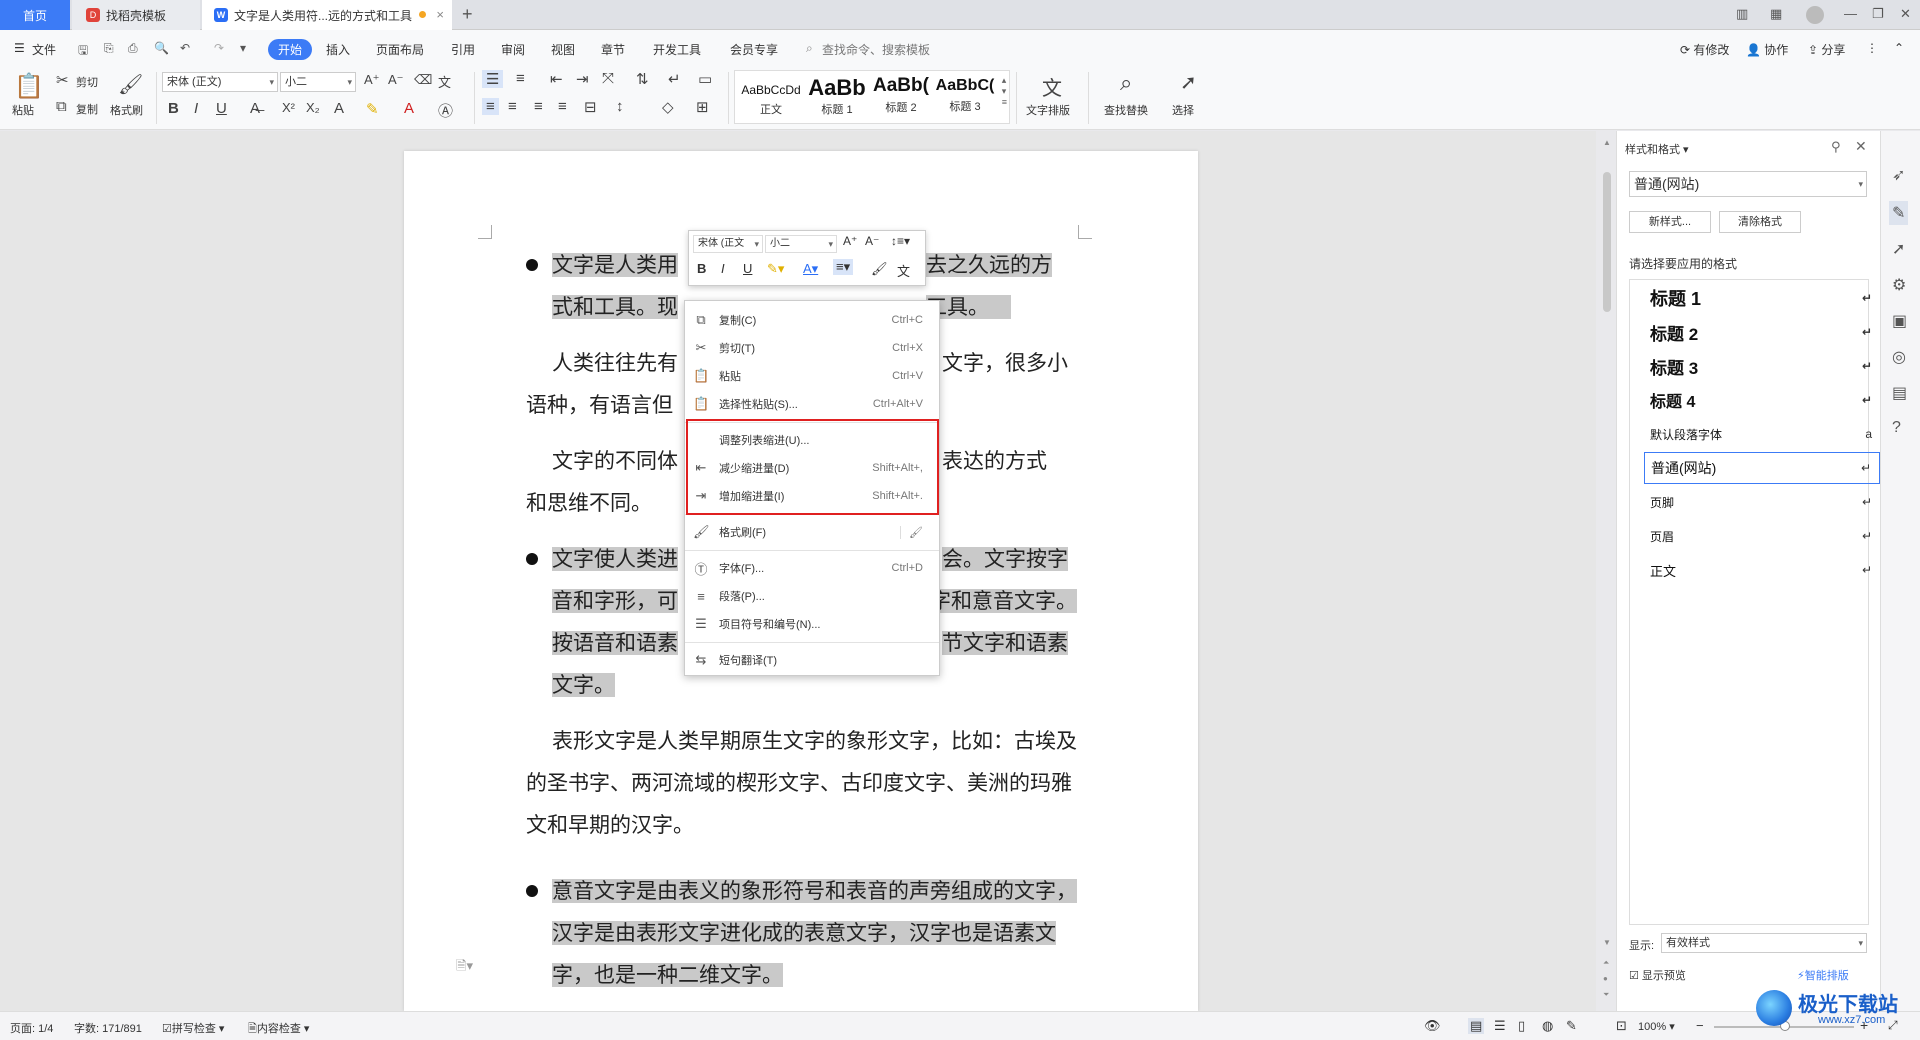 This screenshot has height=1040, width=1920. What do you see at coordinates (1606, 995) in the screenshot?
I see `next-page-icon: ⏷` at bounding box center [1606, 995].